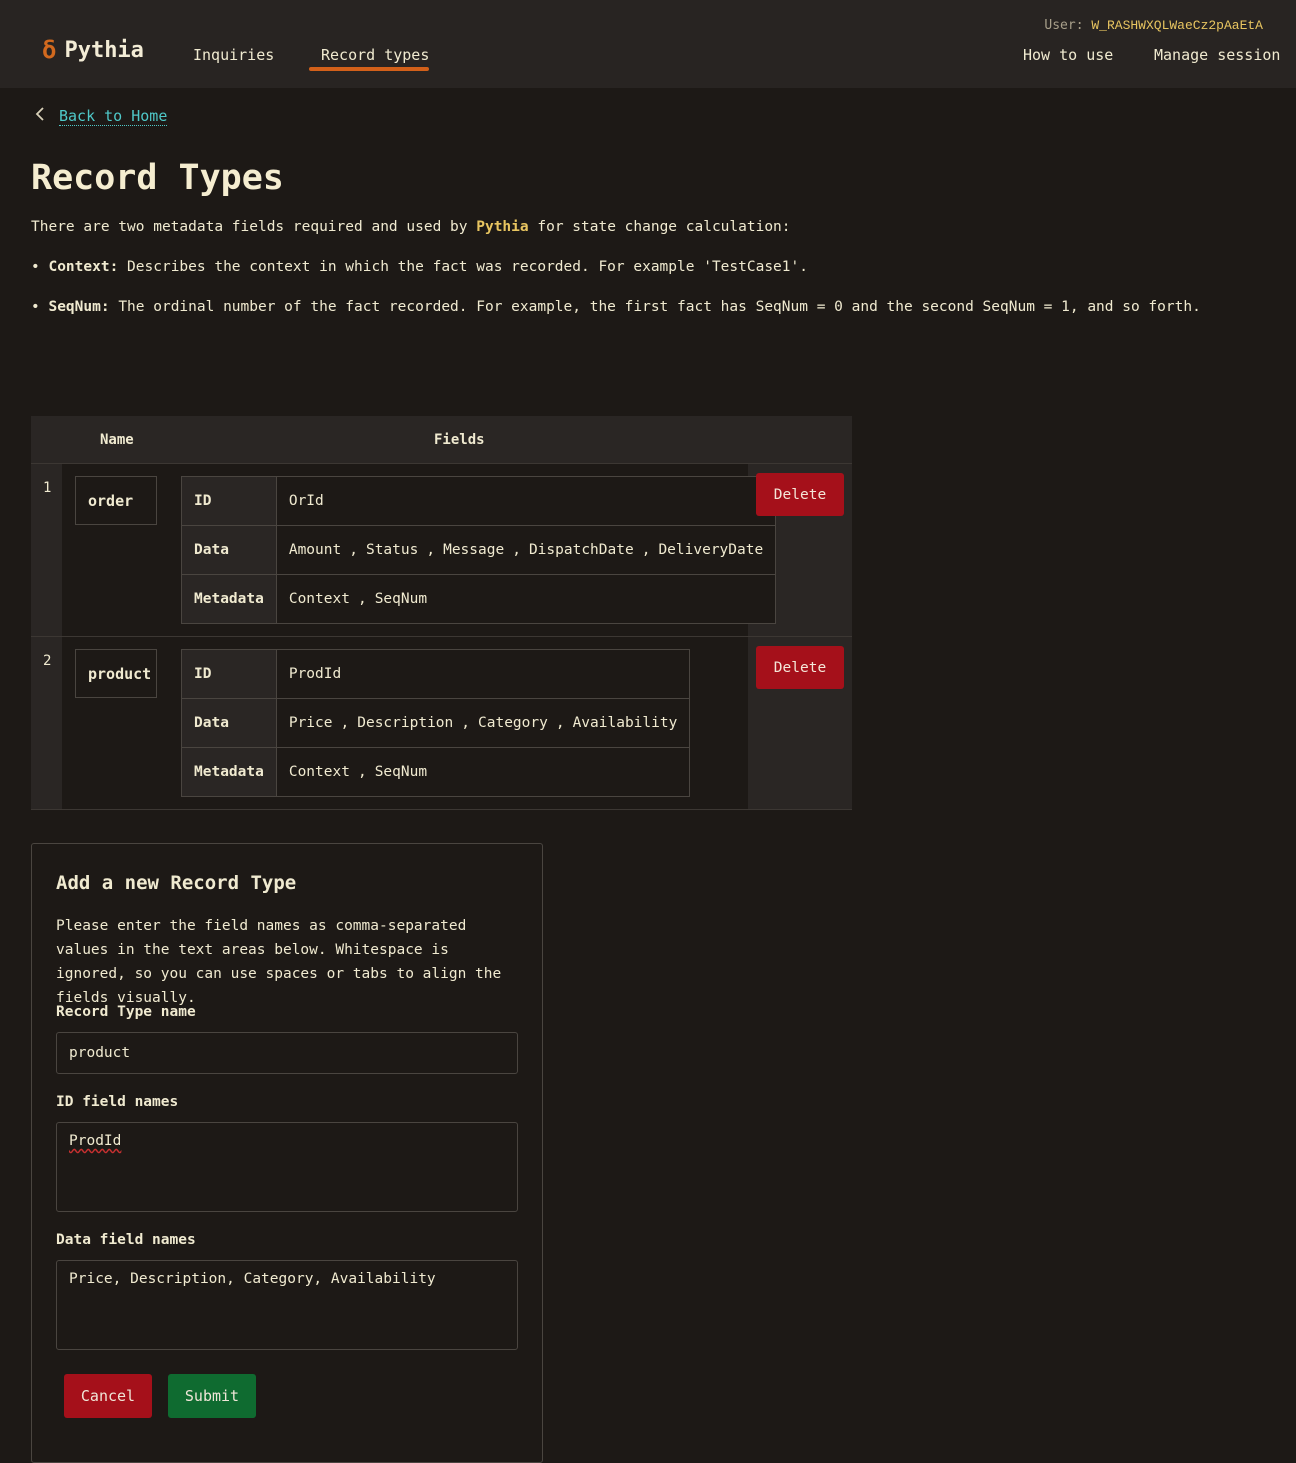 The width and height of the screenshot is (1296, 1463). Describe the element at coordinates (116, 673) in the screenshot. I see `record-name: product` at that location.